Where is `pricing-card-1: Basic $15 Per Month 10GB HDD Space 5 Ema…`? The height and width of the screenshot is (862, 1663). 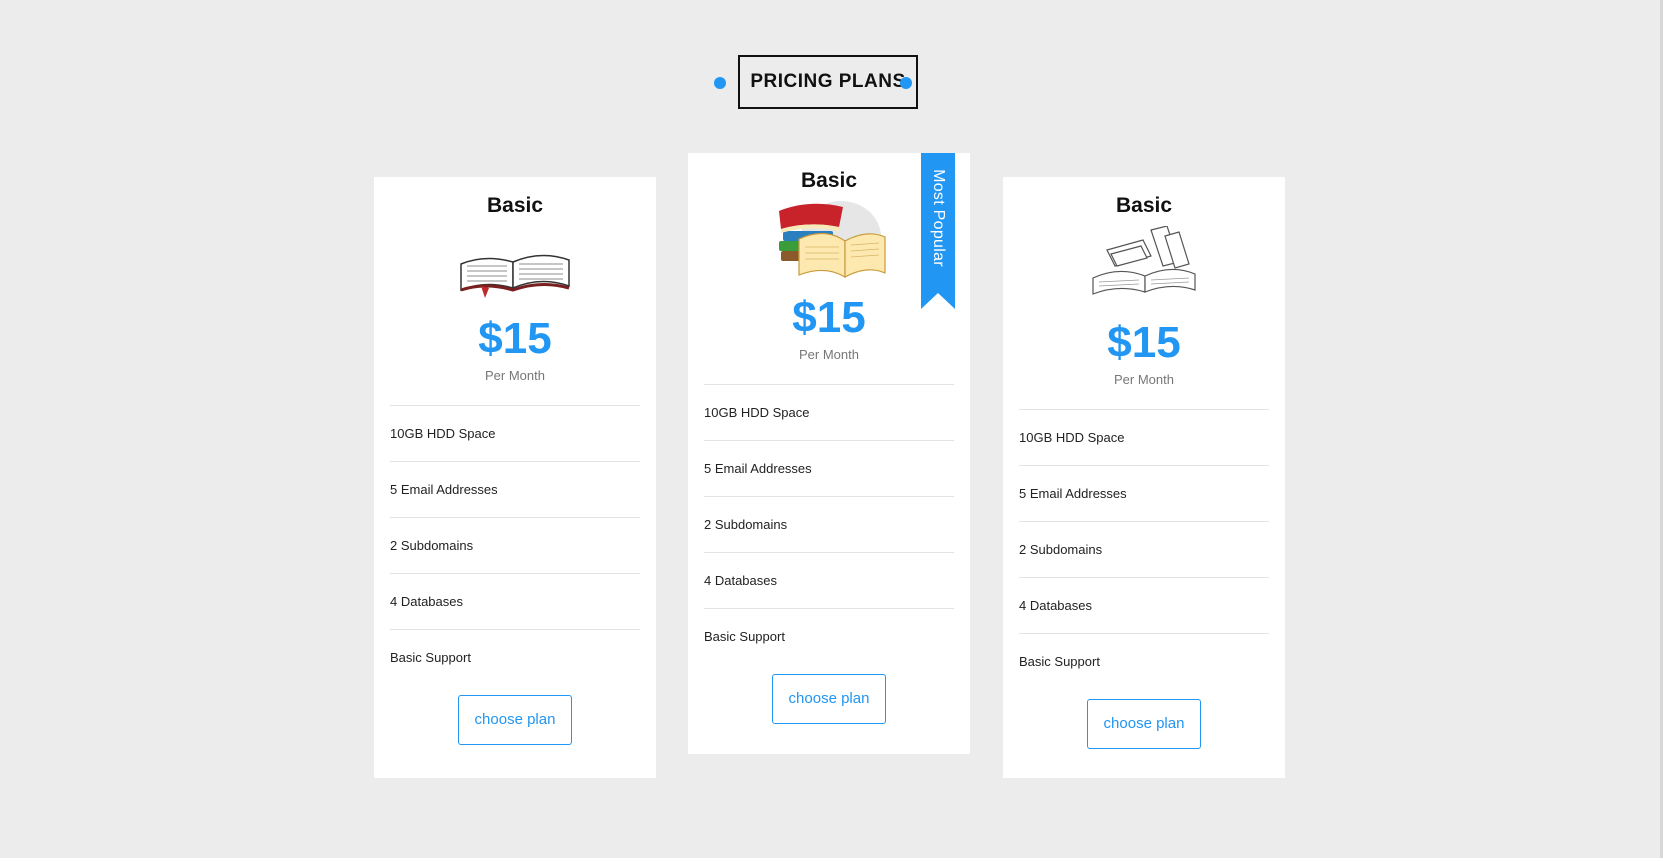
pricing-card-1: Basic $15 Per Month 10GB HDD Space 5 Ema… is located at coordinates (515, 477).